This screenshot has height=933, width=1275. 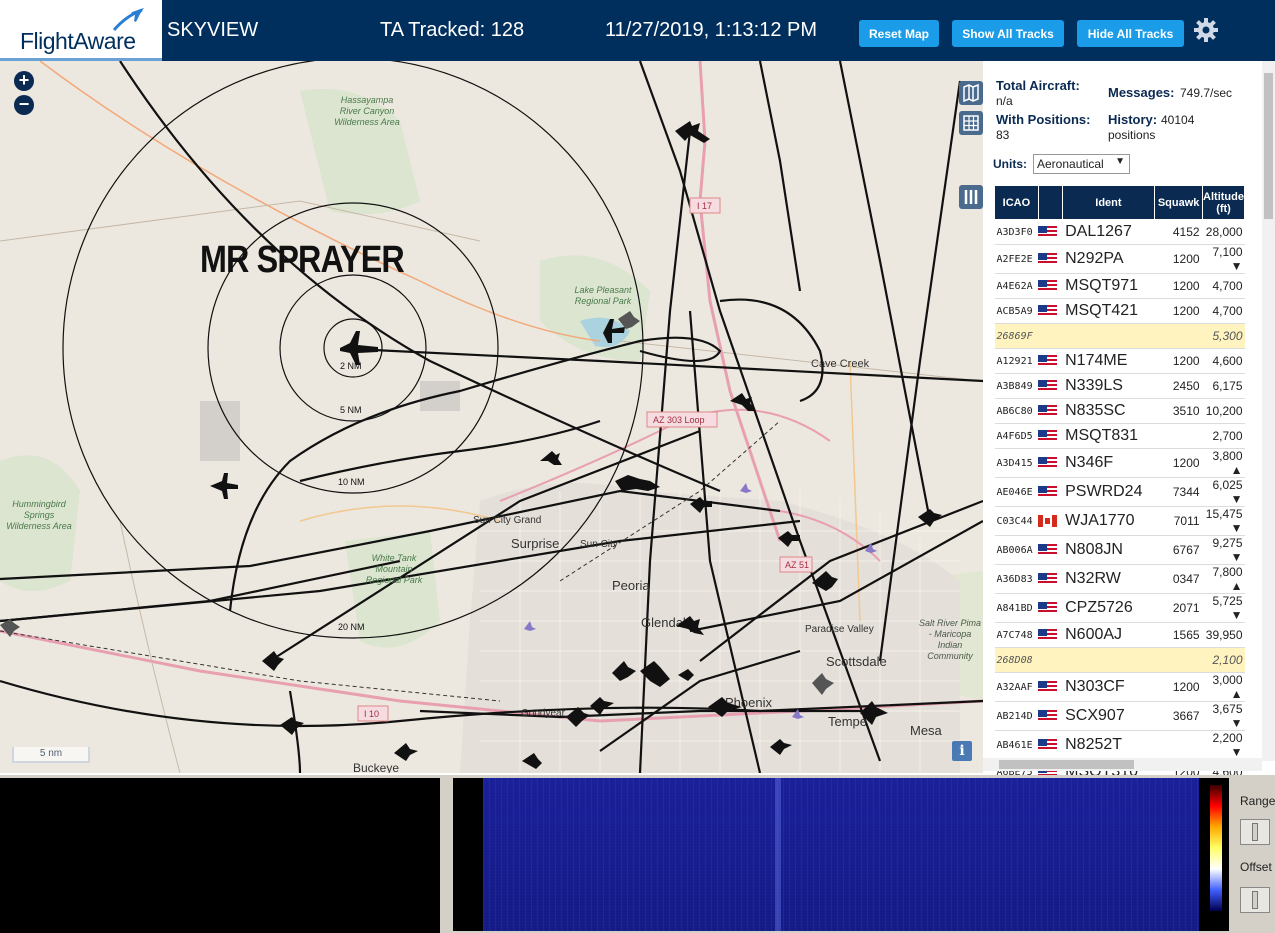 I want to click on offset-slider, so click(x=1255, y=900).